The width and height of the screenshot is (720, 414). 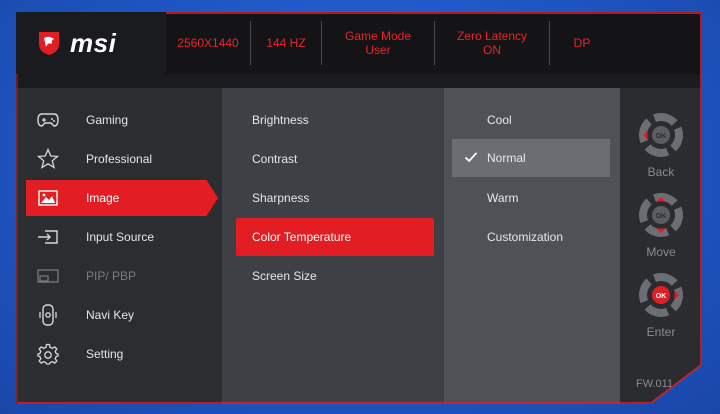 What do you see at coordinates (119, 159) in the screenshot?
I see `menu-item-professional: Professional` at bounding box center [119, 159].